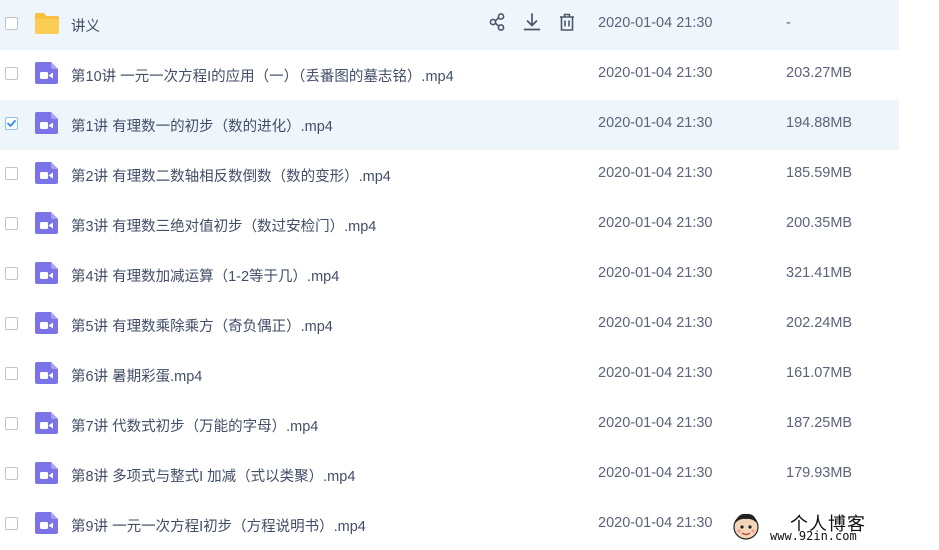  What do you see at coordinates (819, 73) in the screenshot?
I see `file-size: 203.27MB` at bounding box center [819, 73].